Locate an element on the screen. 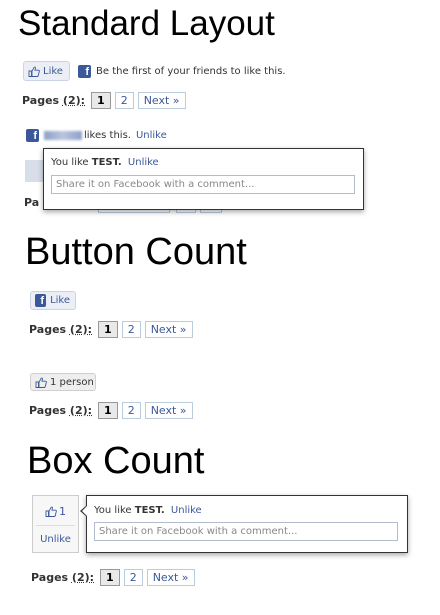  button-count-heading: Button Count is located at coordinates (136, 252).